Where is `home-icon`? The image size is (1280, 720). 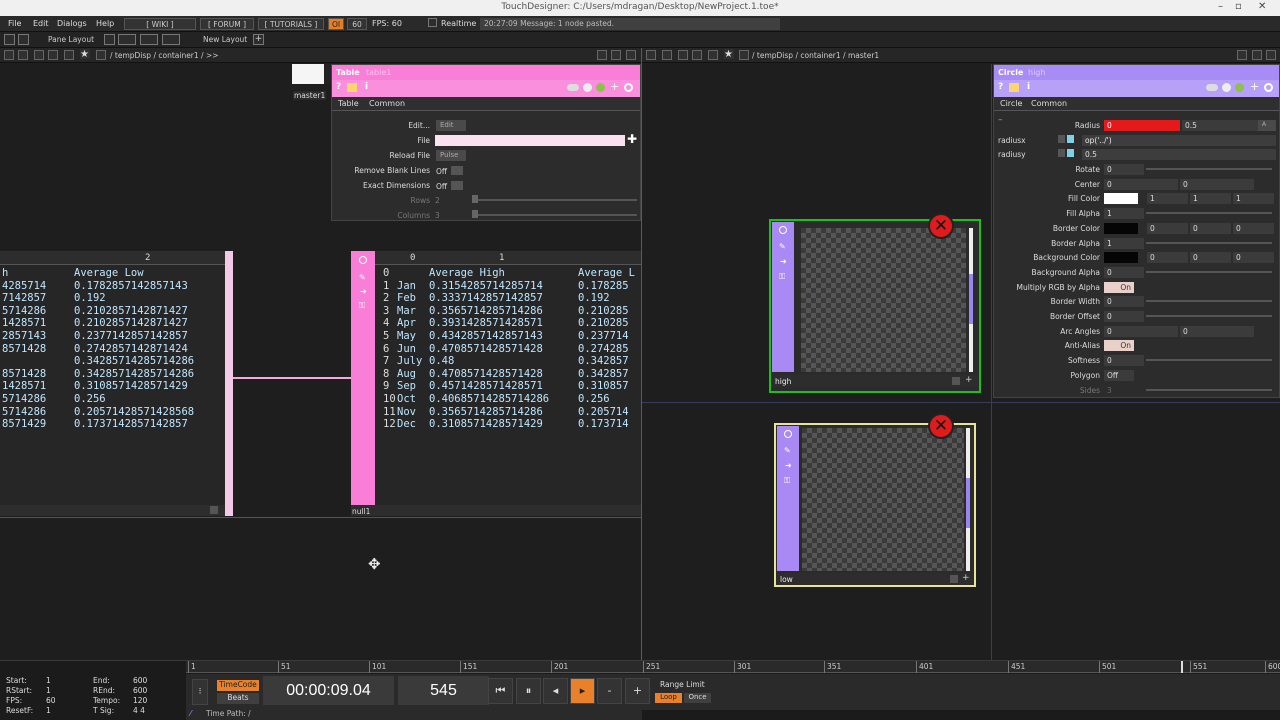
home-icon is located at coordinates (744, 55).